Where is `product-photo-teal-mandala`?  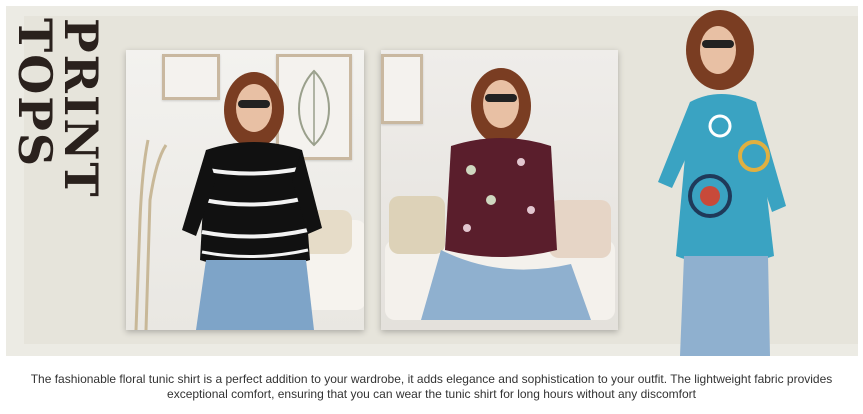
product-photo-teal-mandala is located at coordinates (720, 181).